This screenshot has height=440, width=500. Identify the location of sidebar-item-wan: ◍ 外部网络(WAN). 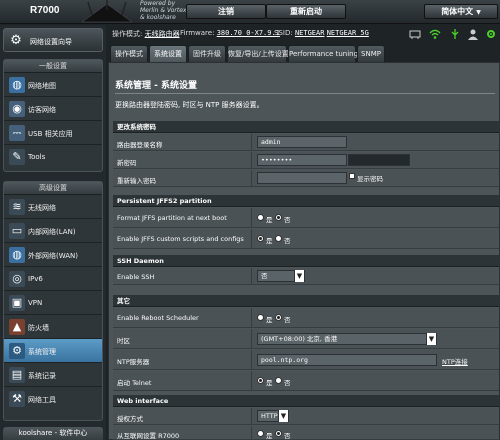
(53, 255).